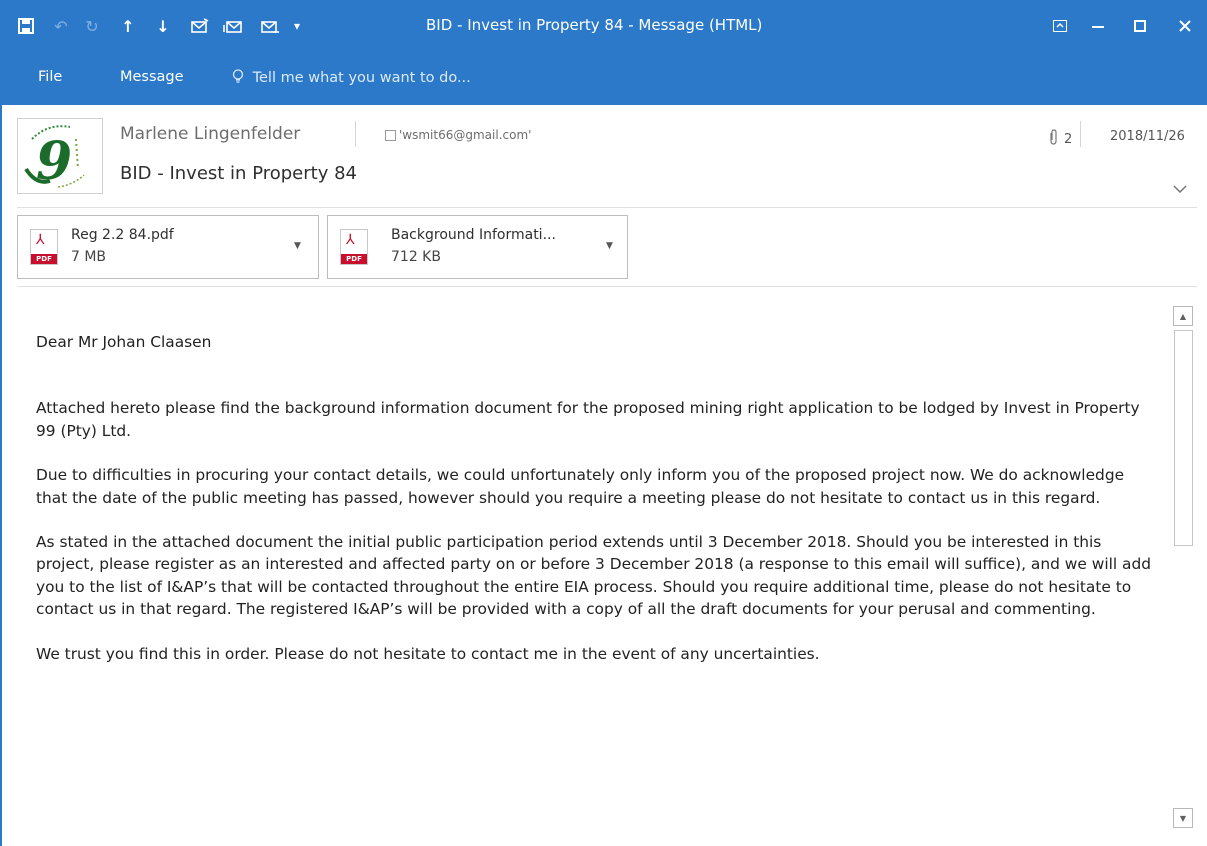 This screenshot has height=846, width=1207. I want to click on attachment-count-value: 2, so click(1068, 139).